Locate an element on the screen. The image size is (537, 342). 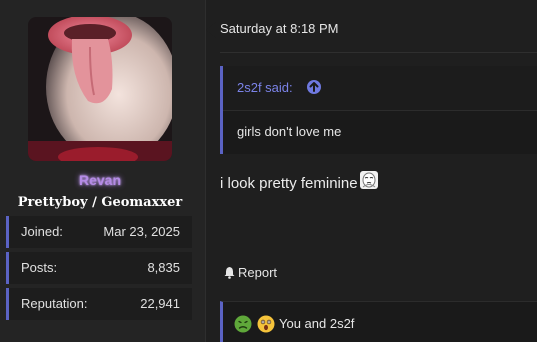
avatar is located at coordinates (100, 89).